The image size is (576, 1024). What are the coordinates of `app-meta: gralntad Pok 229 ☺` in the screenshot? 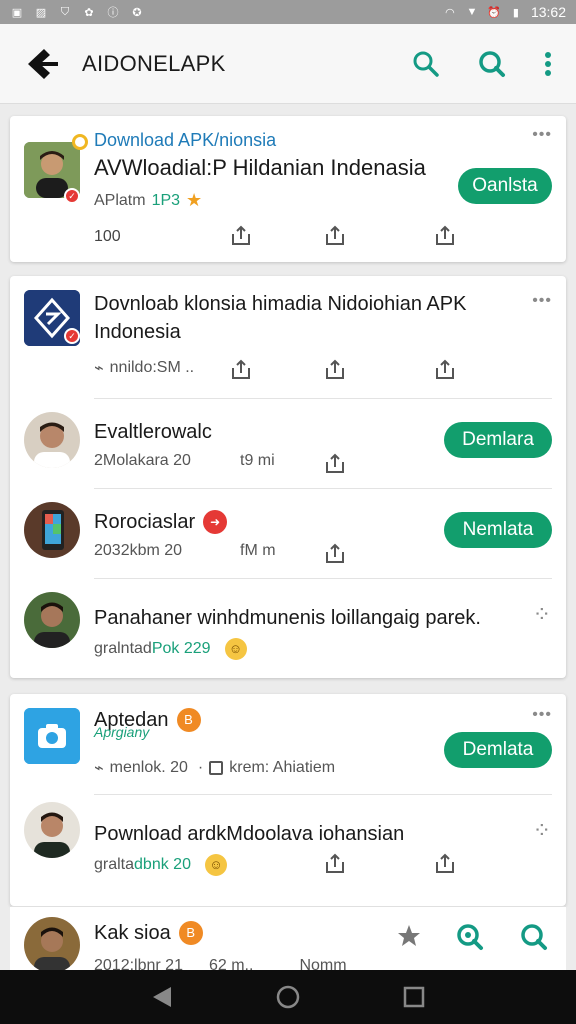 It's located at (170, 649).